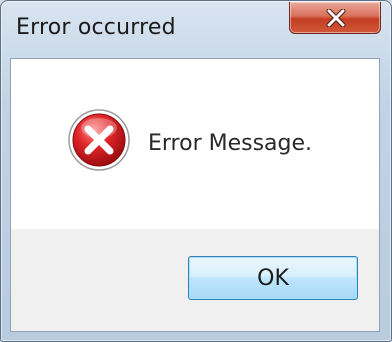  I want to click on ok-button: OK, so click(273, 278).